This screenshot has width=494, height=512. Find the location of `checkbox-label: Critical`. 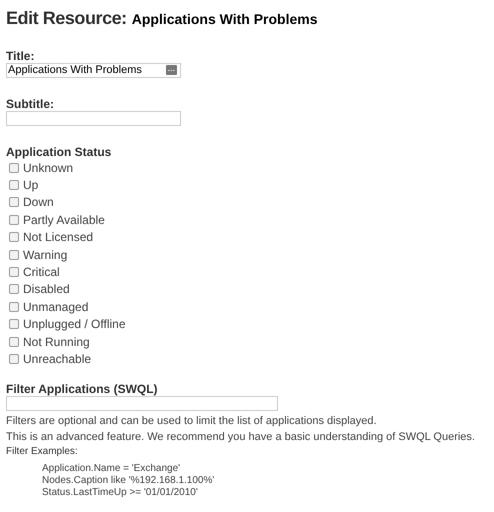

checkbox-label: Critical is located at coordinates (41, 272).